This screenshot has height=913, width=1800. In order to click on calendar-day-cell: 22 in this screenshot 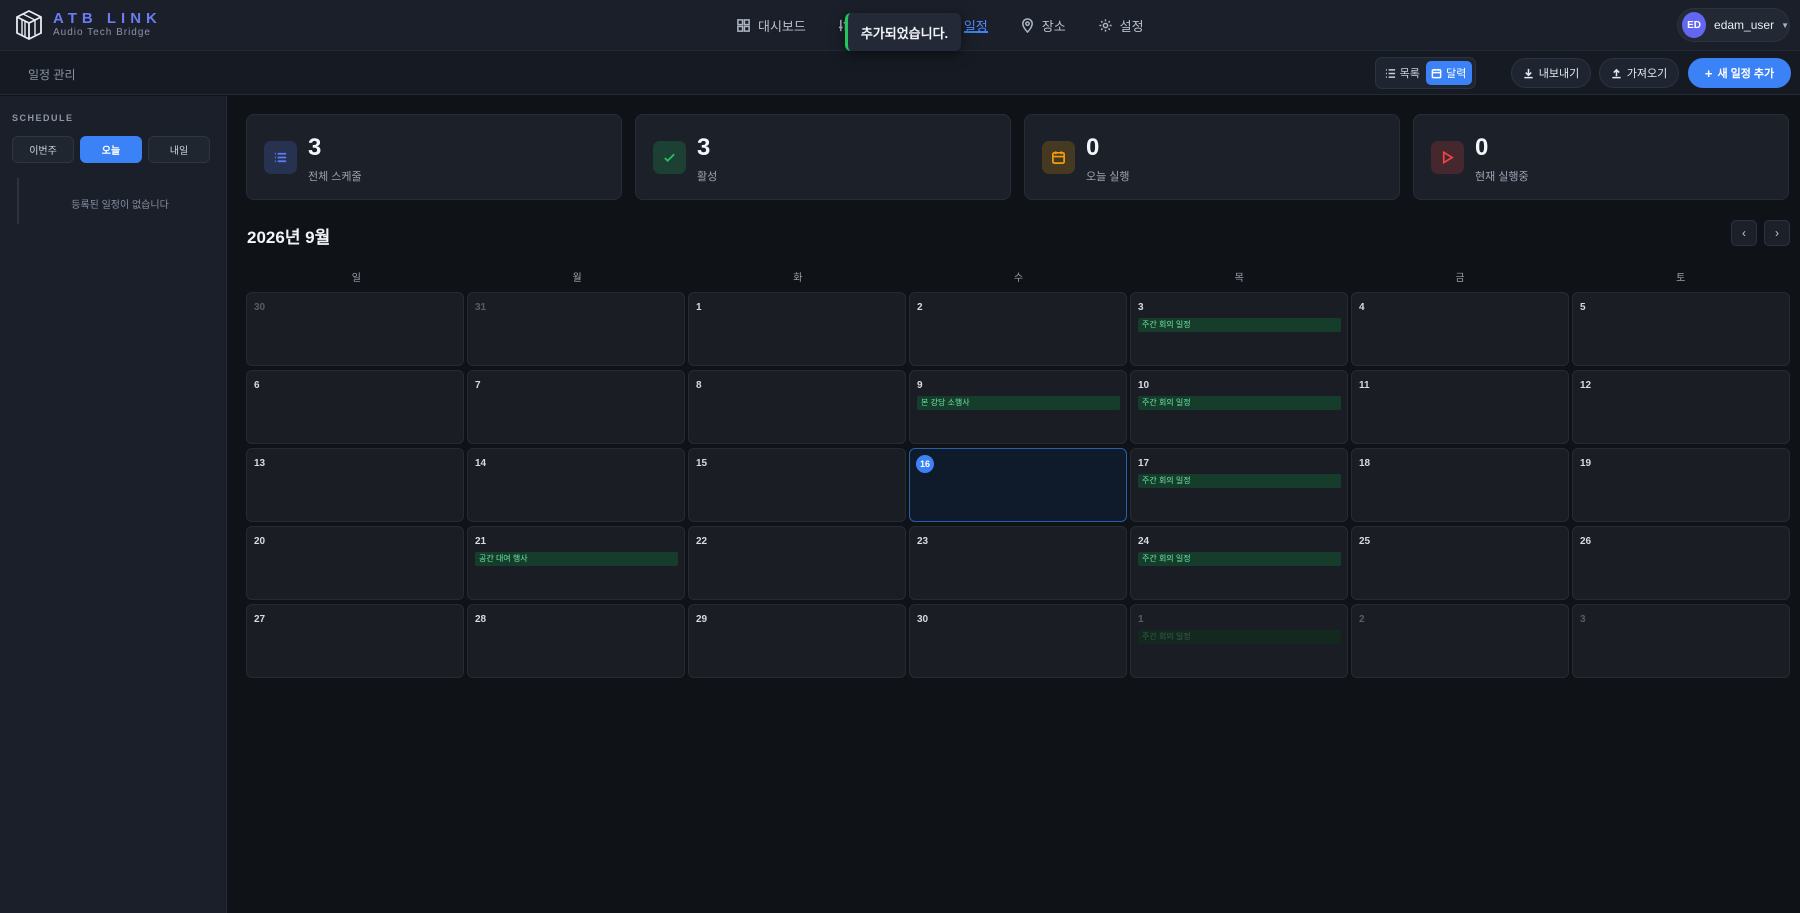, I will do `click(797, 563)`.